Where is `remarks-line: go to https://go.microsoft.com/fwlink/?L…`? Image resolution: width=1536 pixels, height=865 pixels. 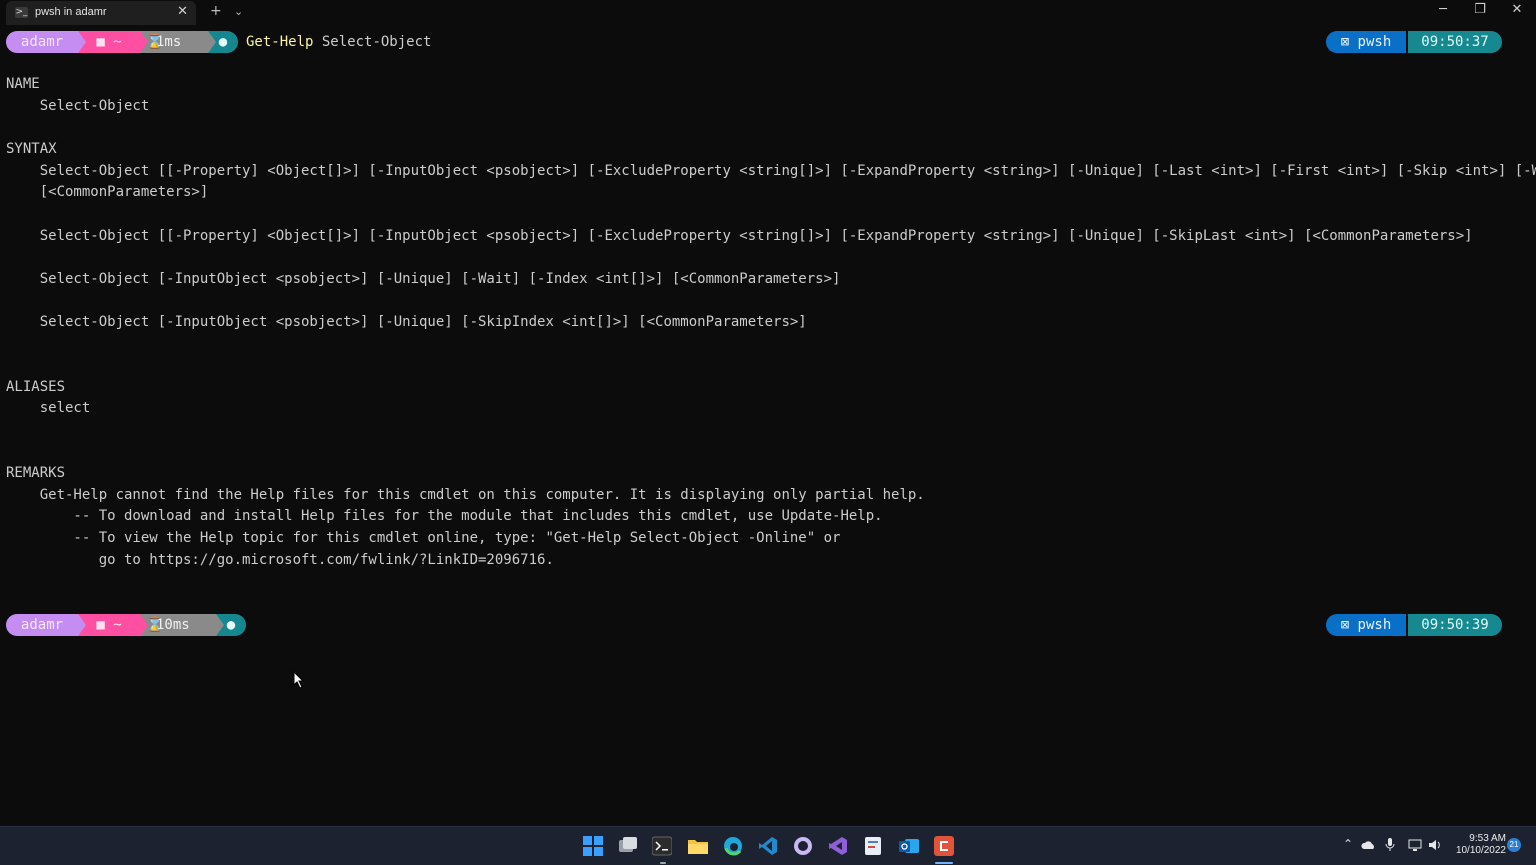 remarks-line: go to https://go.microsoft.com/fwlink/?L… is located at coordinates (280, 560).